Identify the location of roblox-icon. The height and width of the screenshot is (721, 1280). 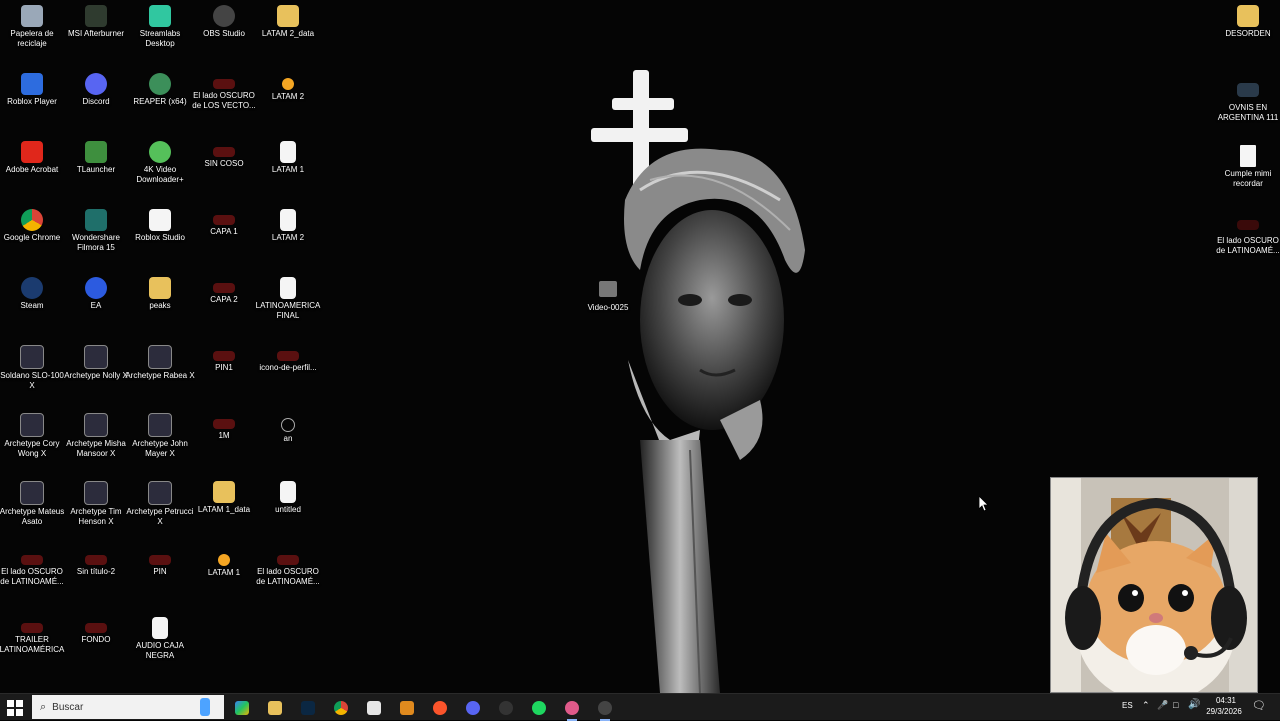
(32, 84).